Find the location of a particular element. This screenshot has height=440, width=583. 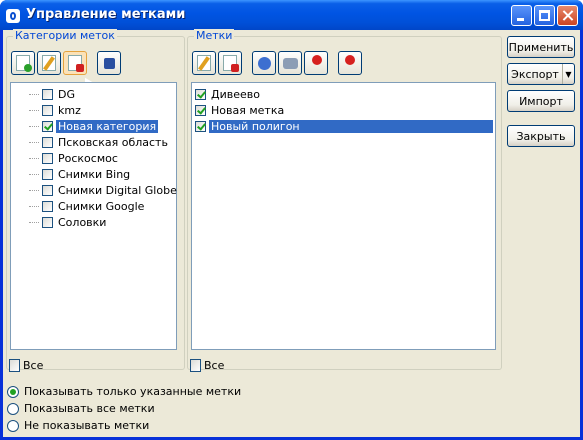

radio-show-selected: Показывать только указанные метки is located at coordinates (124, 391).